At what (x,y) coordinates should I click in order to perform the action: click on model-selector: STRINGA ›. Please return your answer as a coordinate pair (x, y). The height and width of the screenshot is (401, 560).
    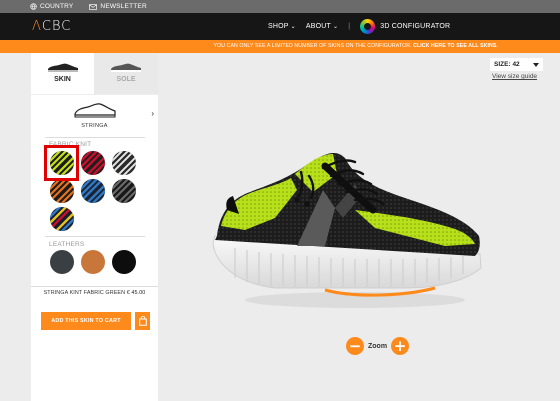
    Looking at the image, I should click on (94, 112).